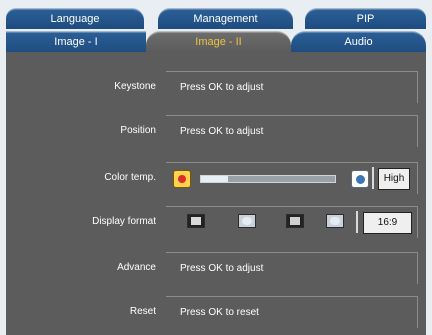 The image size is (432, 335). What do you see at coordinates (196, 221) in the screenshot?
I see `format-4-3-icon` at bounding box center [196, 221].